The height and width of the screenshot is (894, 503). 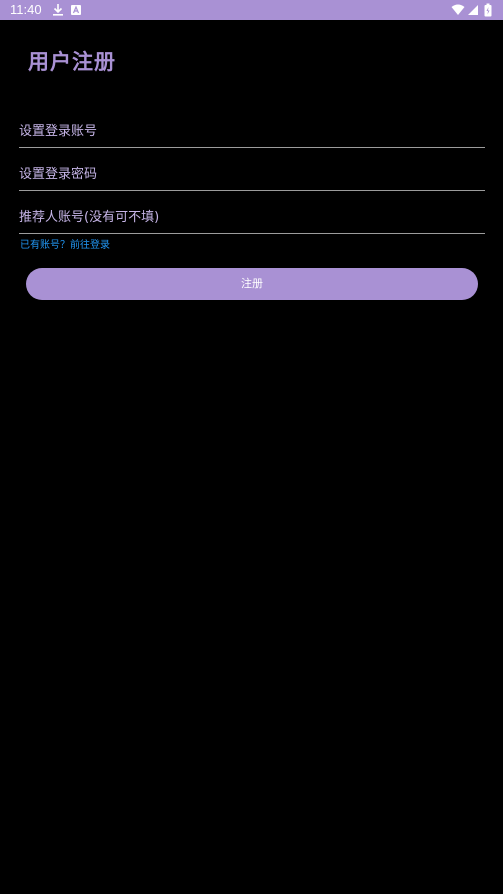 What do you see at coordinates (251, 10) in the screenshot?
I see `status-bar: 11:40` at bounding box center [251, 10].